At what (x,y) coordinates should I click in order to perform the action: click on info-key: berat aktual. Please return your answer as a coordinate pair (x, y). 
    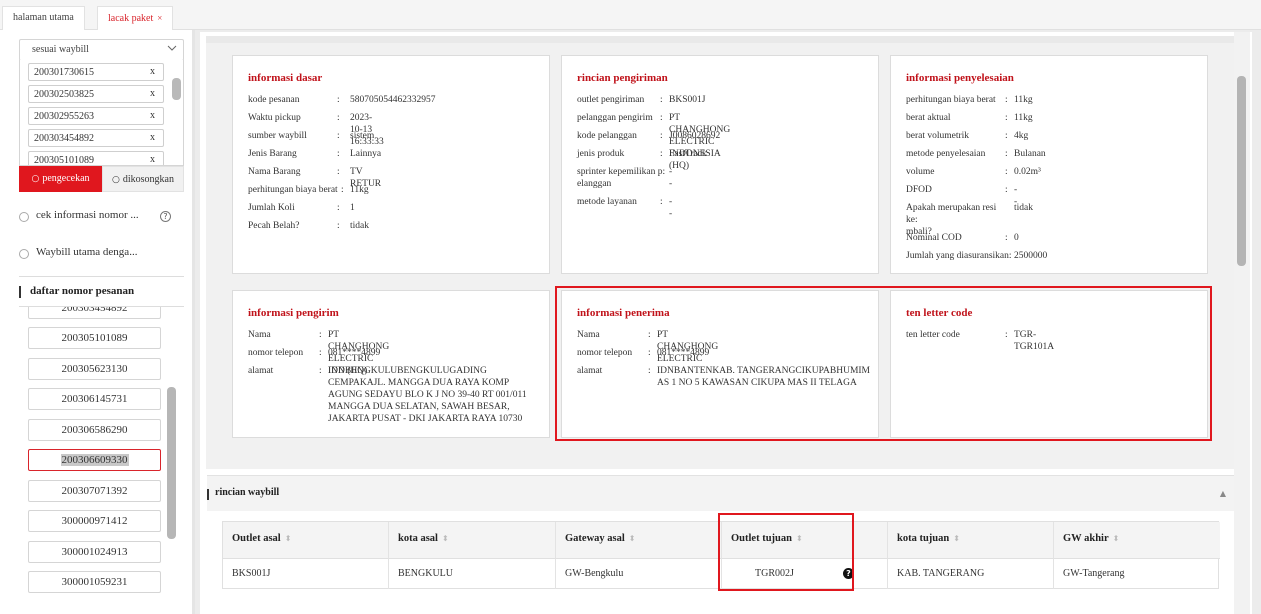
    Looking at the image, I should click on (928, 118).